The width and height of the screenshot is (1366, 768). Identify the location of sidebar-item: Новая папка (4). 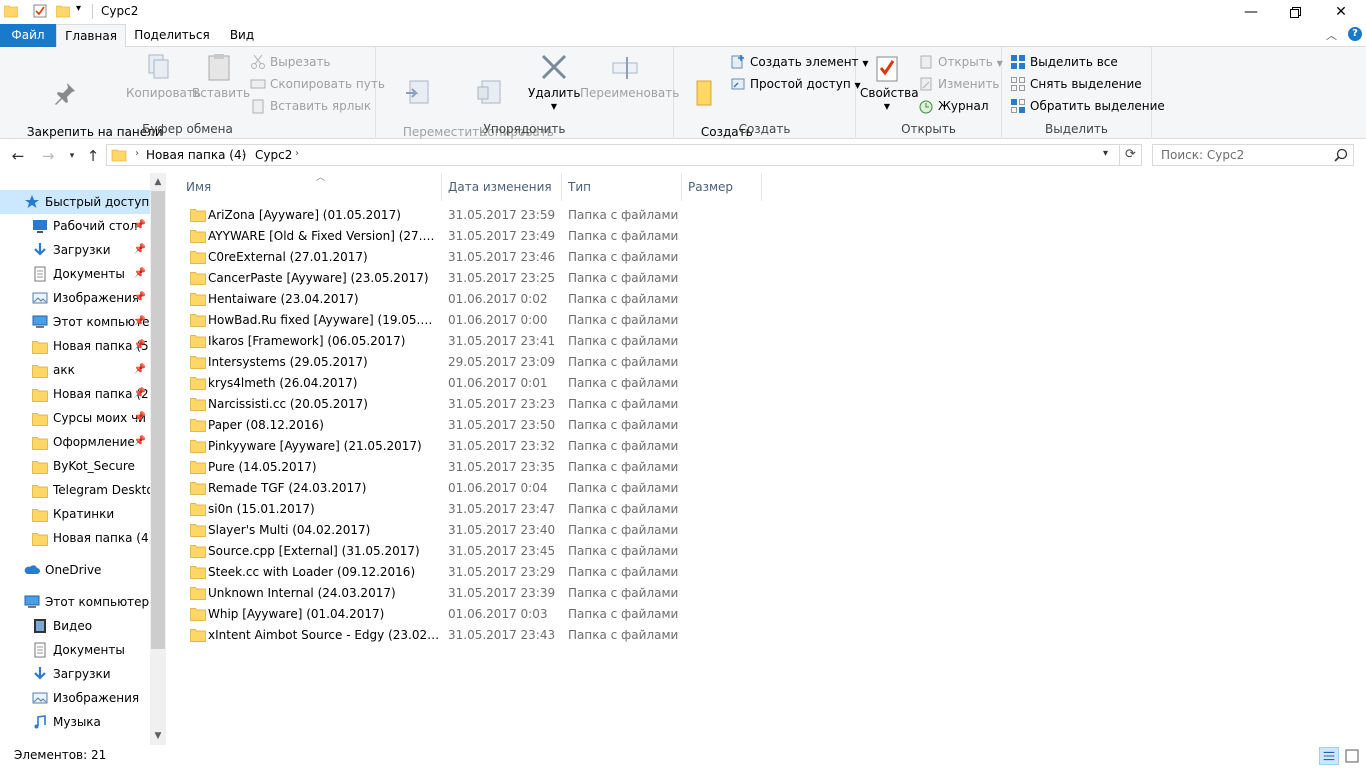
(75, 538).